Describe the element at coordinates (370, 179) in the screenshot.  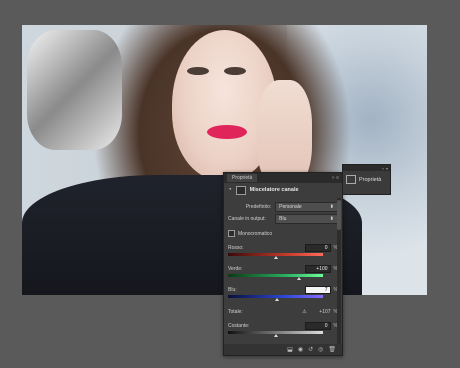
I see `properties-button-label: Proprietà` at that location.